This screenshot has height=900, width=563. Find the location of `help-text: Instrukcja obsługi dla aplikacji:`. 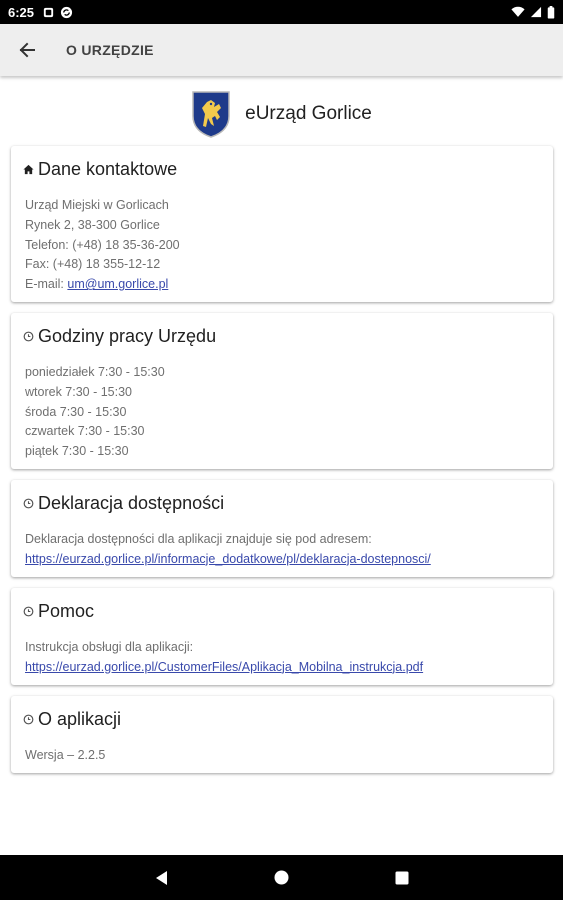

help-text: Instrukcja obsługi dla aplikacji: is located at coordinates (109, 647).